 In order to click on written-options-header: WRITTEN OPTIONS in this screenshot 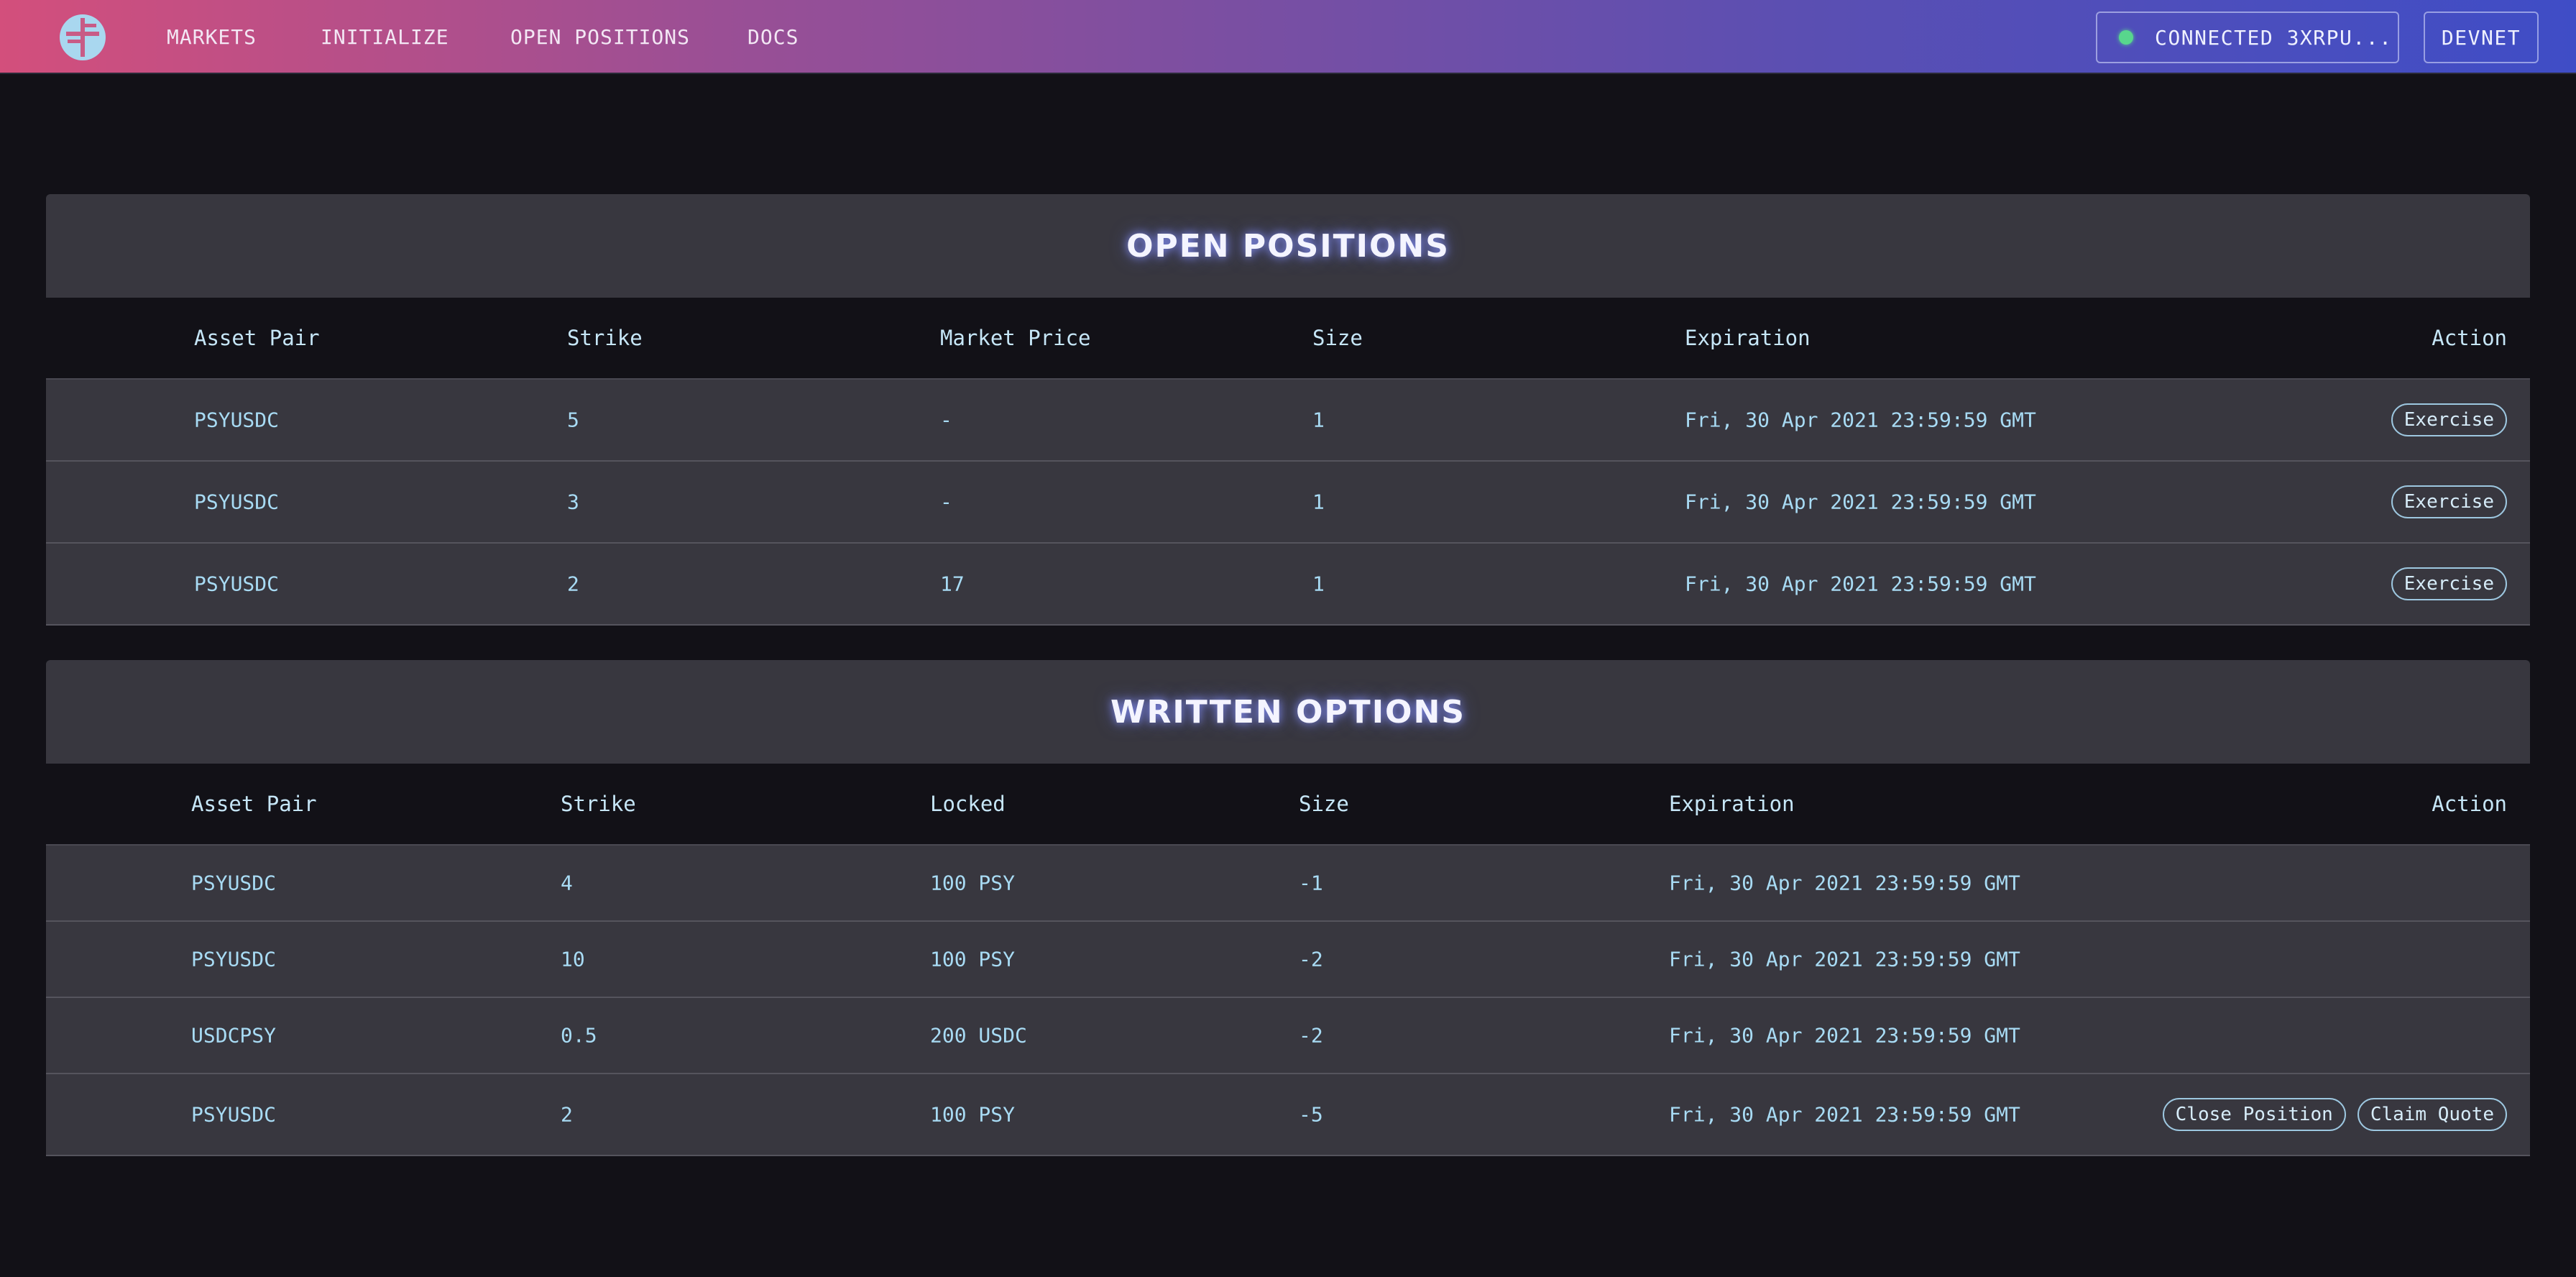, I will do `click(1288, 712)`.